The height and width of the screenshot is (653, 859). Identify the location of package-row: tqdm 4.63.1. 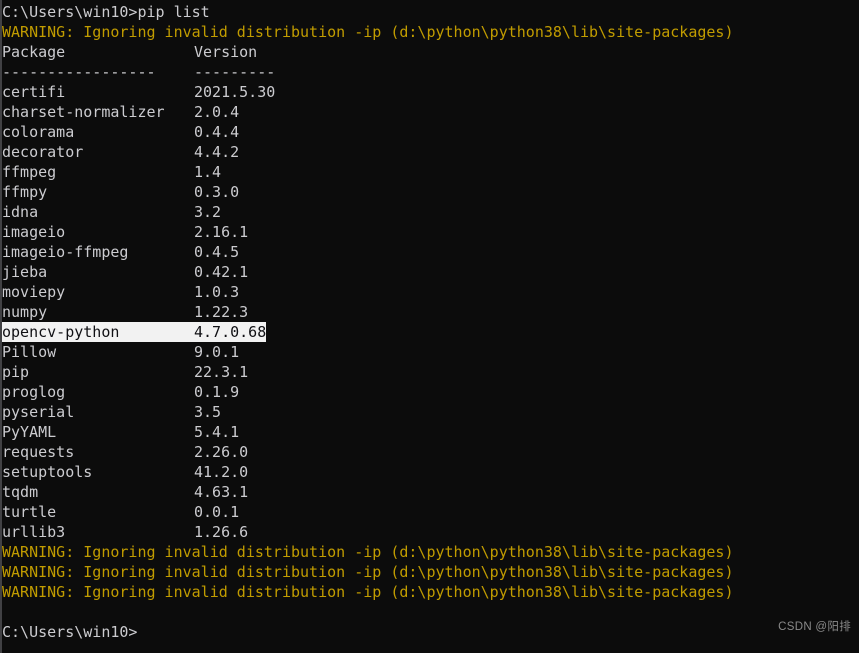
(430, 492).